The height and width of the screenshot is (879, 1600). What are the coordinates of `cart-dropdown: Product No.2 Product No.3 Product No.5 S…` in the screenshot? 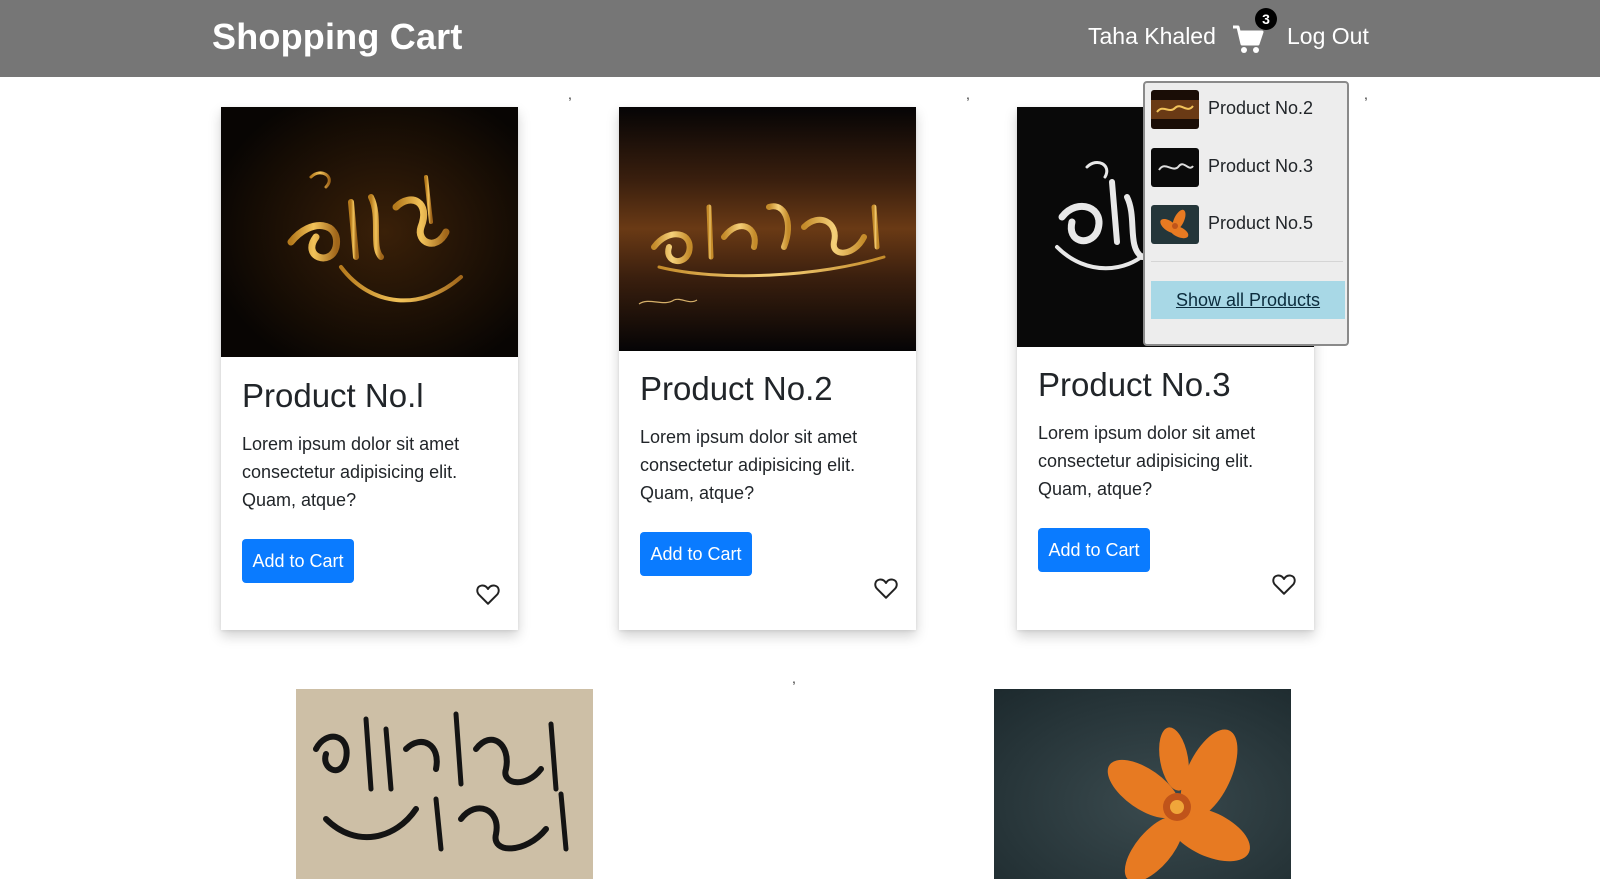 It's located at (1246, 213).